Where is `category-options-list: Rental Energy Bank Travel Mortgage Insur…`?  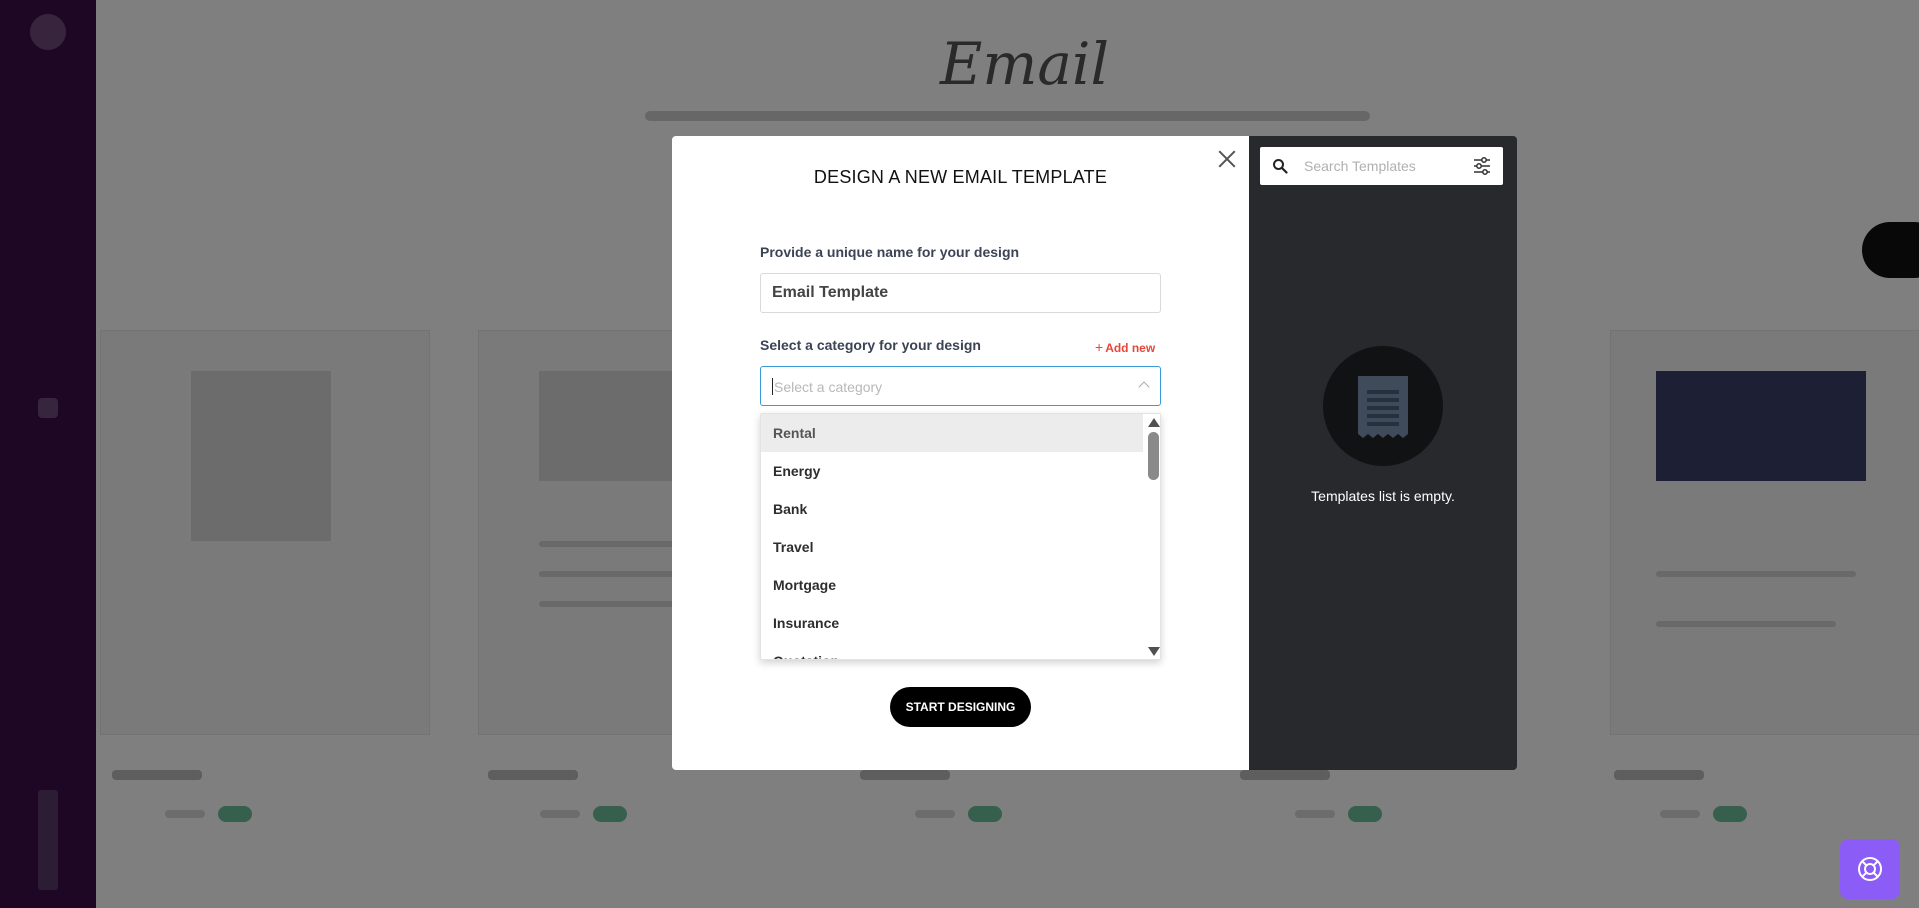
category-options-list: Rental Energy Bank Travel Mortgage Insur… is located at coordinates (952, 536).